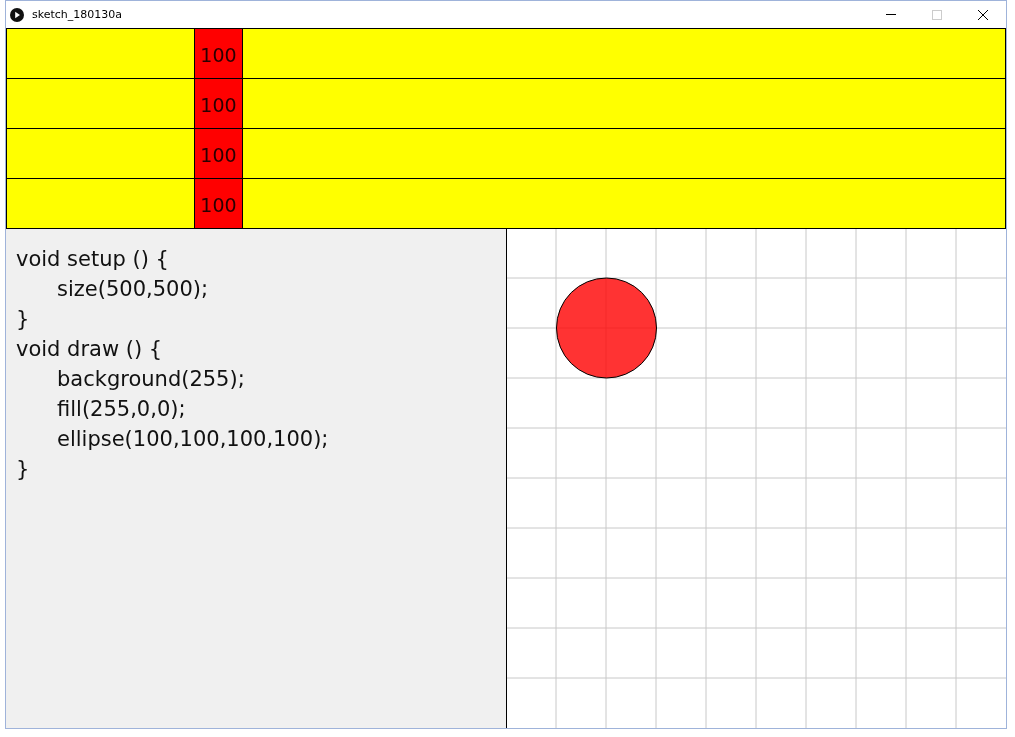 The height and width of the screenshot is (737, 1015). Describe the element at coordinates (121, 409) in the screenshot. I see `code-line: fill(255,0,0);` at that location.